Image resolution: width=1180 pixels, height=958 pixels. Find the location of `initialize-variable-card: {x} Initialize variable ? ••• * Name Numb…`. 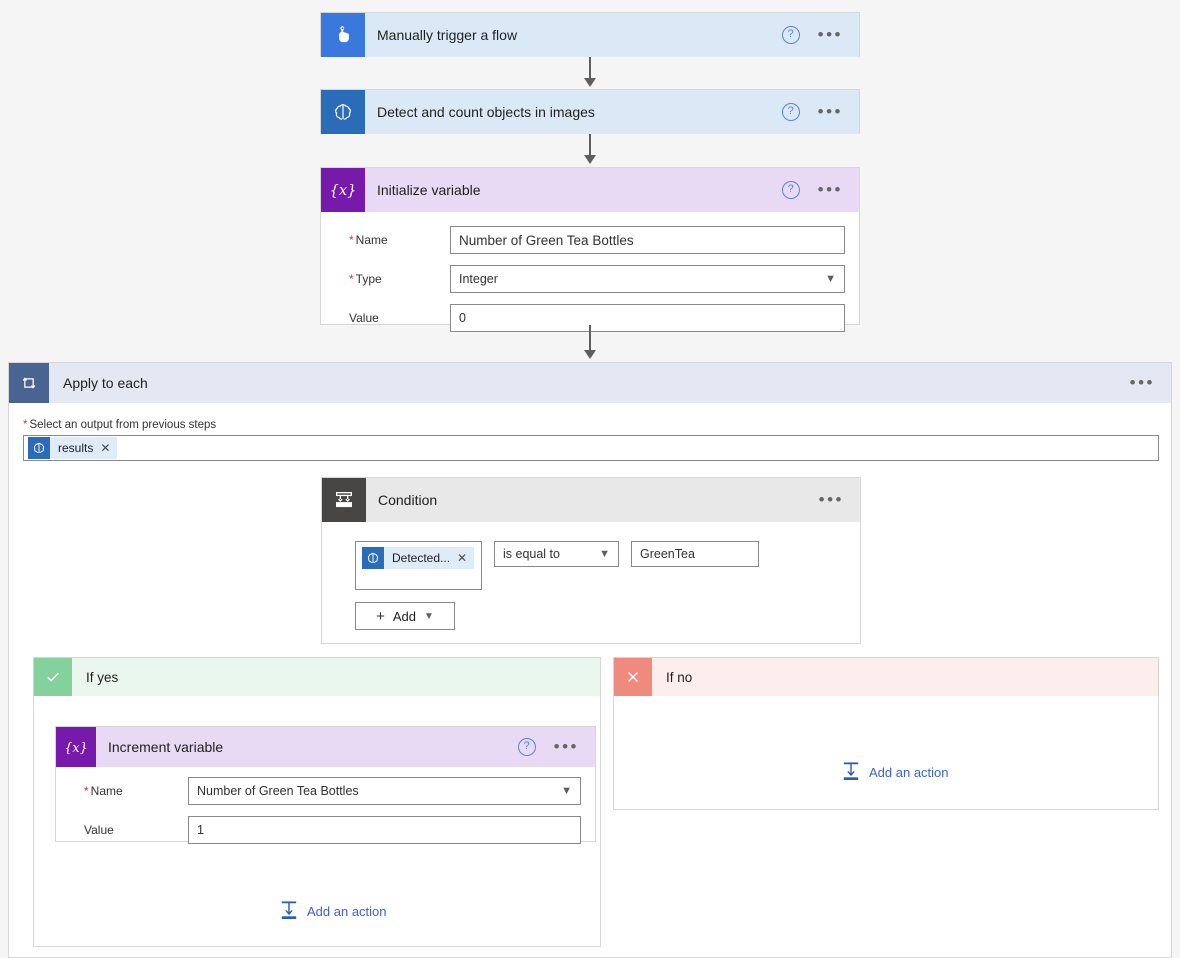

initialize-variable-card: {x} Initialize variable ? ••• * Name Numb… is located at coordinates (590, 249).